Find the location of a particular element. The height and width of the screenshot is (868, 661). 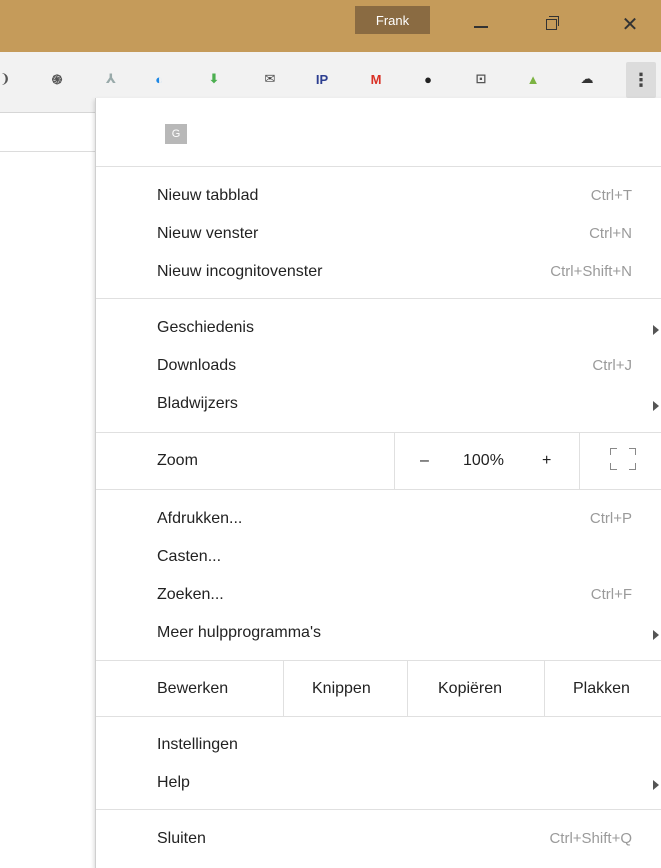

close-icon: ✕ is located at coordinates (630, 24).